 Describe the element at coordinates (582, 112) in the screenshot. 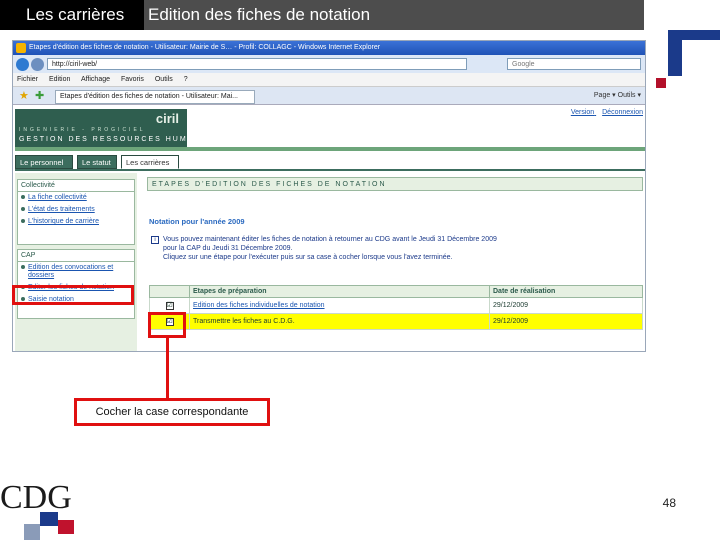

I see `version-link: Version` at that location.